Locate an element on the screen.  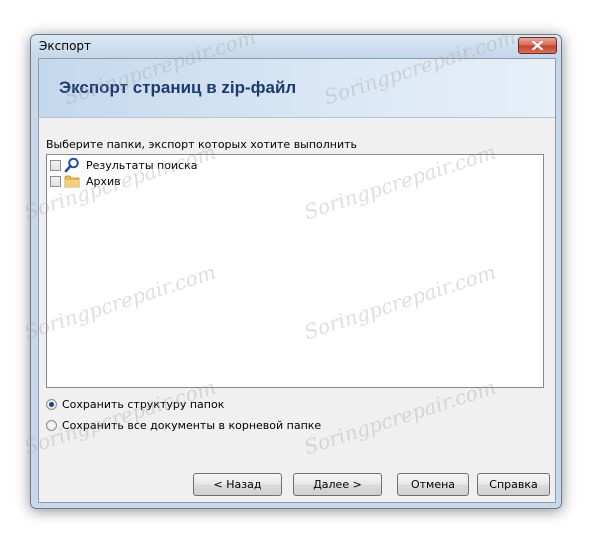
folder-icon is located at coordinates (72, 181).